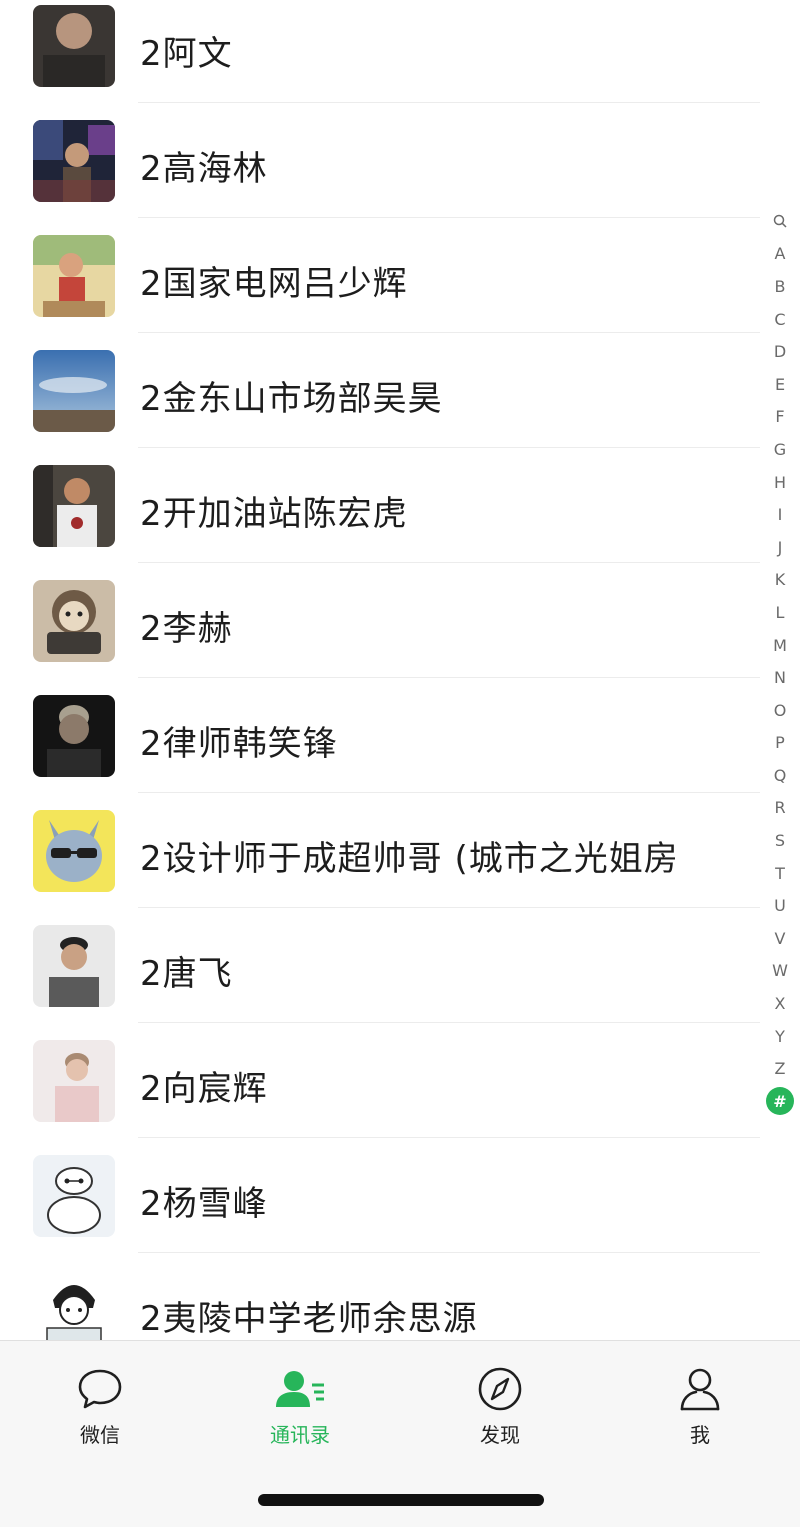 The height and width of the screenshot is (1527, 800). I want to click on tab-discover: 发现, so click(500, 1404).